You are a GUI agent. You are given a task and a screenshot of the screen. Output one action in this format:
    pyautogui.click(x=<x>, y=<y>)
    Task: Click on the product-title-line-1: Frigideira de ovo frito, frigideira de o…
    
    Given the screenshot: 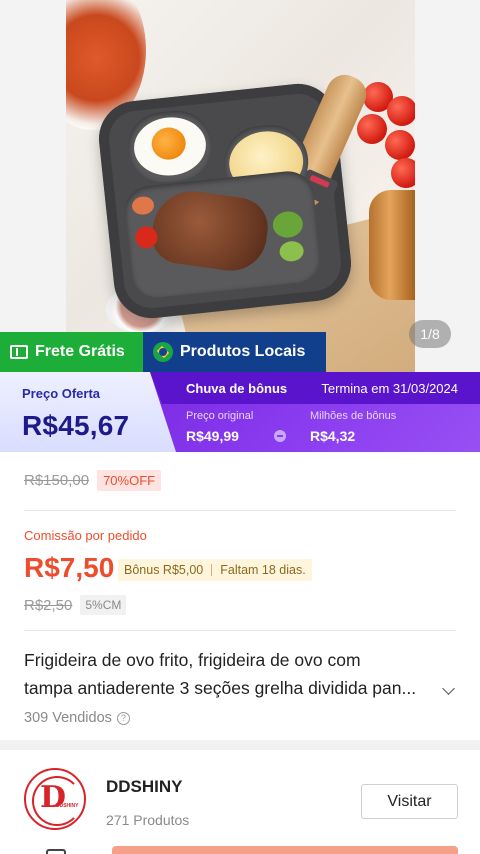 What is the action you would take?
    pyautogui.click(x=192, y=660)
    